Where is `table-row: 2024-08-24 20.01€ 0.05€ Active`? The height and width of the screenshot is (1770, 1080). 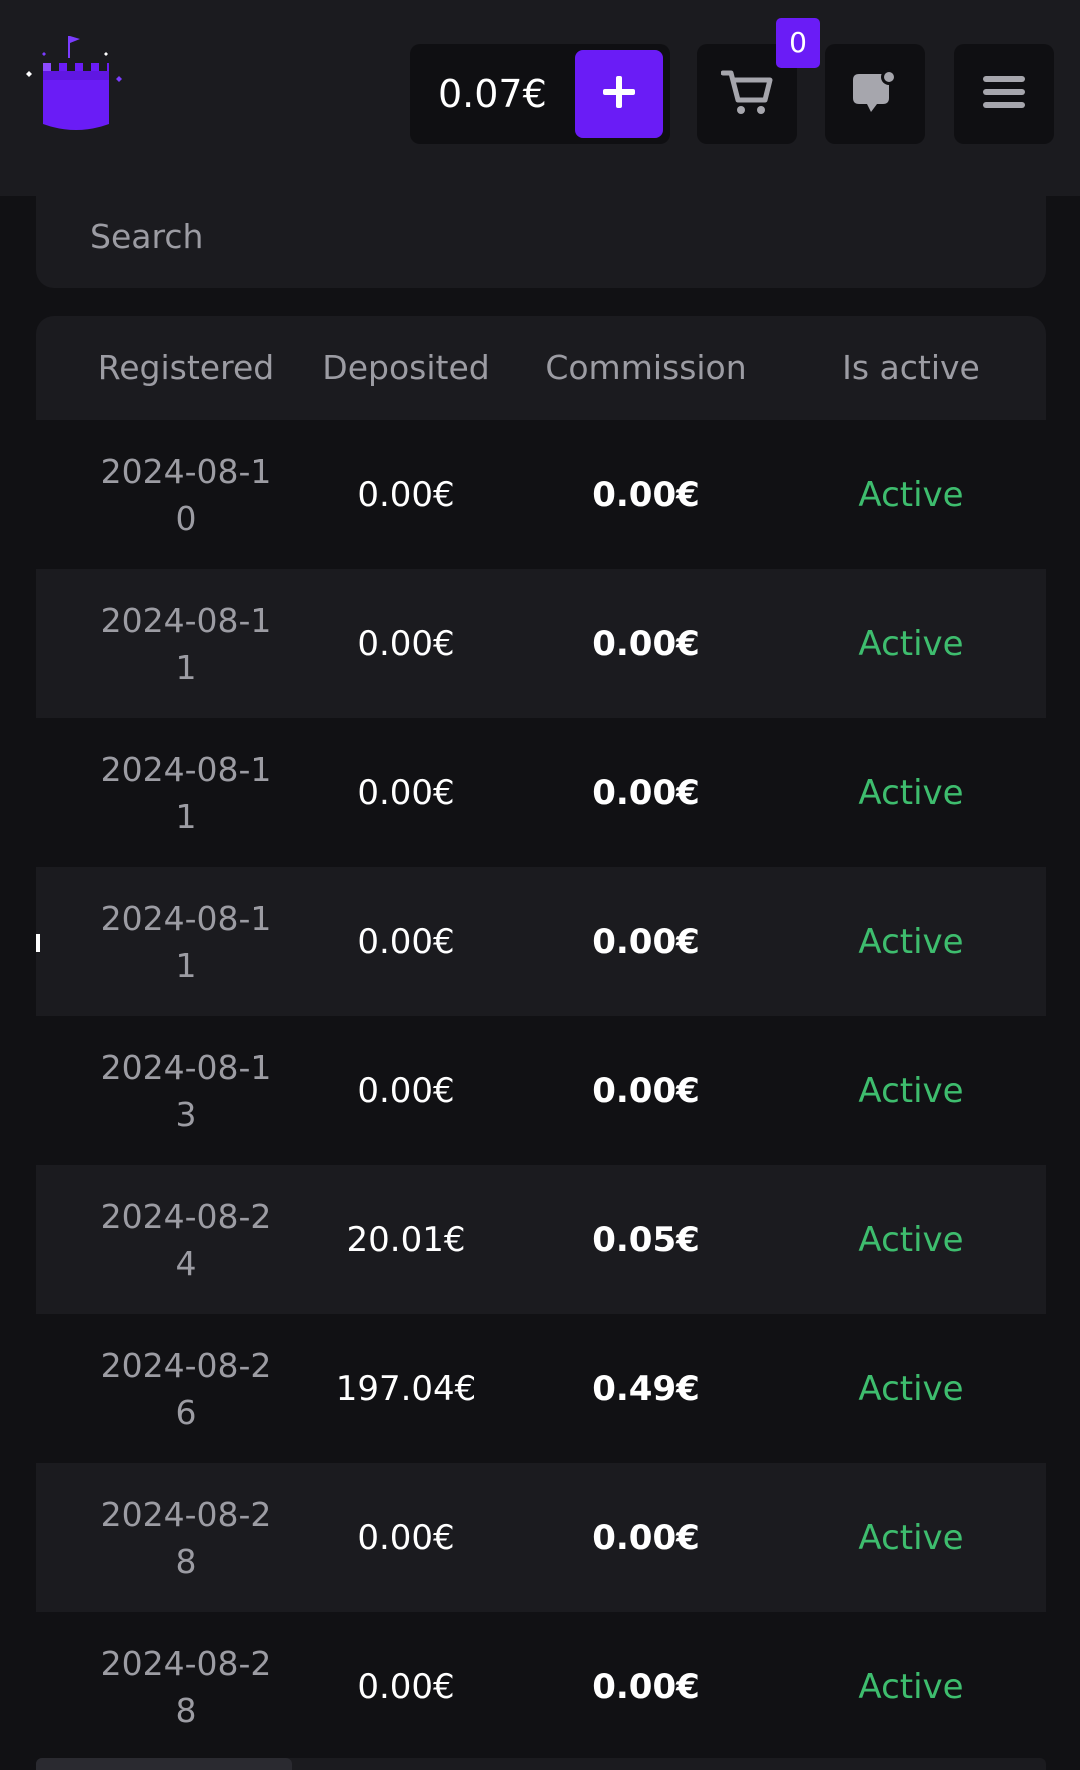
table-row: 2024-08-24 20.01€ 0.05€ Active is located at coordinates (541, 1239).